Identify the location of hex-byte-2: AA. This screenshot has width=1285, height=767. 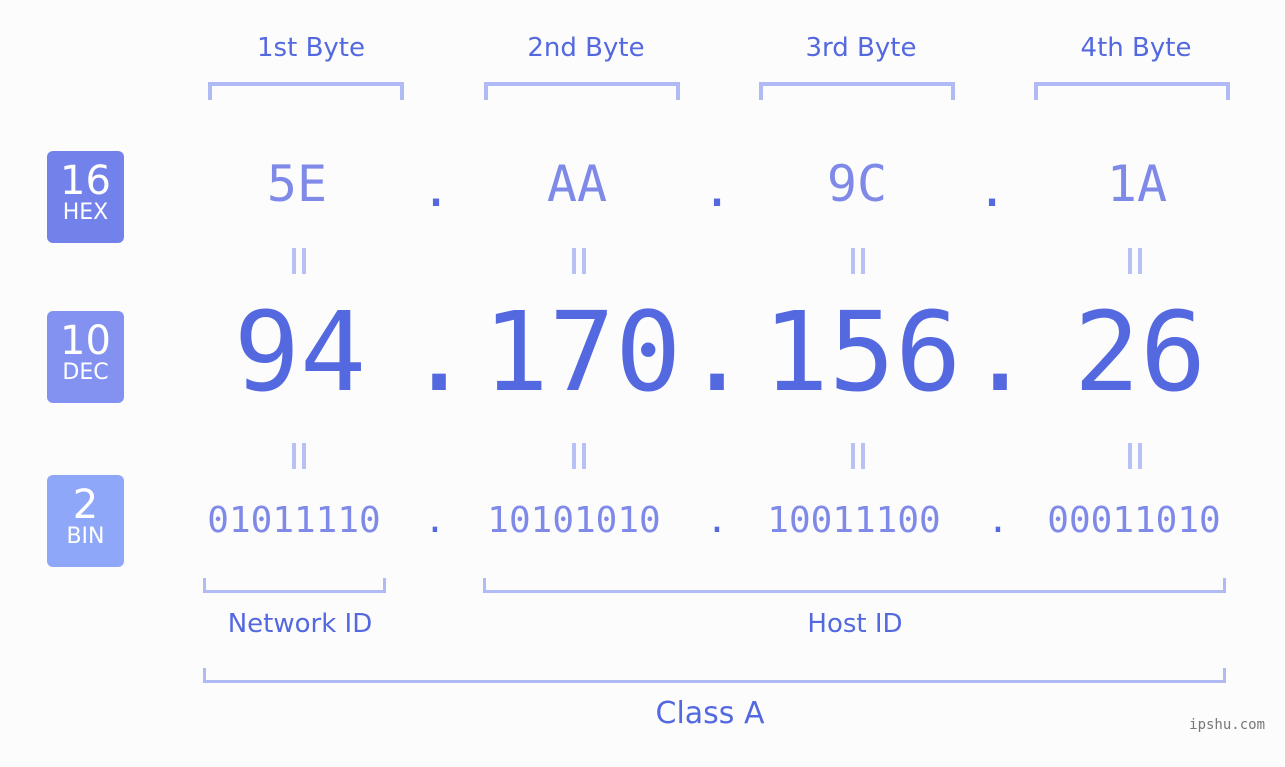
(577, 184).